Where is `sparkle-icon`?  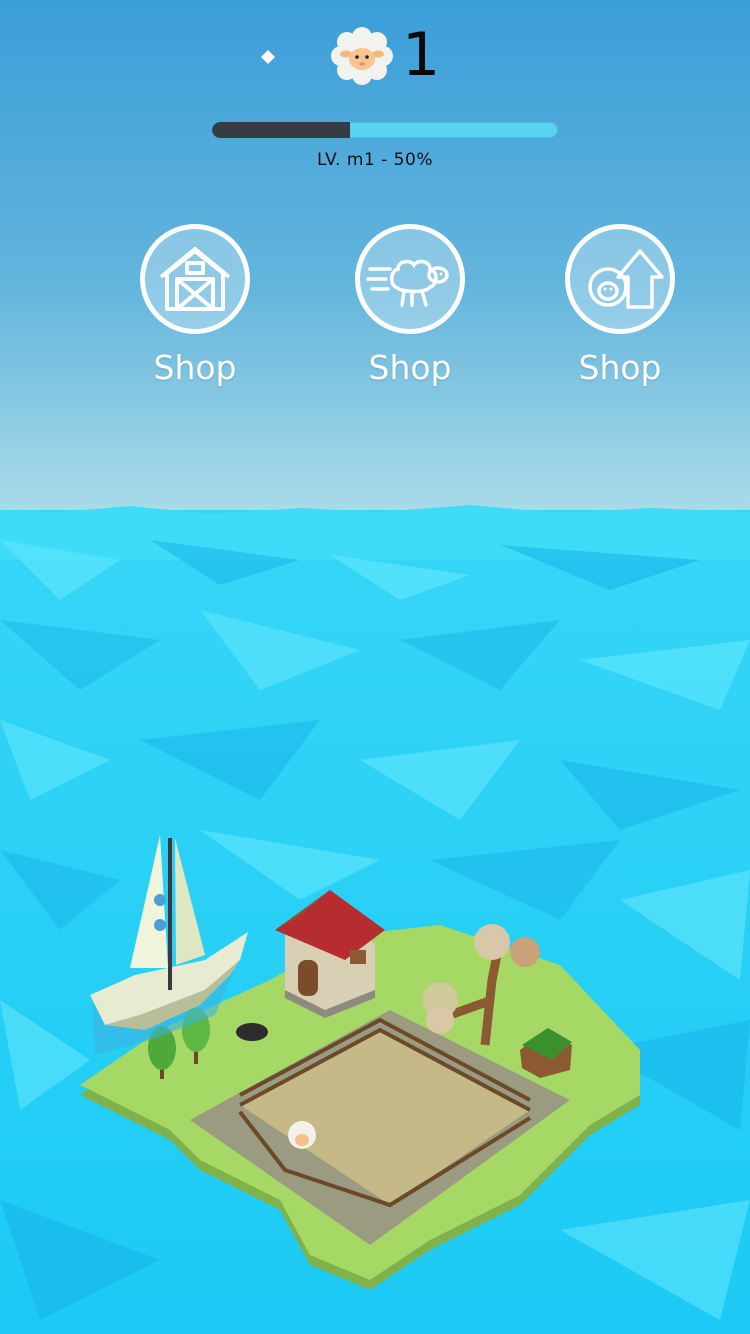 sparkle-icon is located at coordinates (268, 57).